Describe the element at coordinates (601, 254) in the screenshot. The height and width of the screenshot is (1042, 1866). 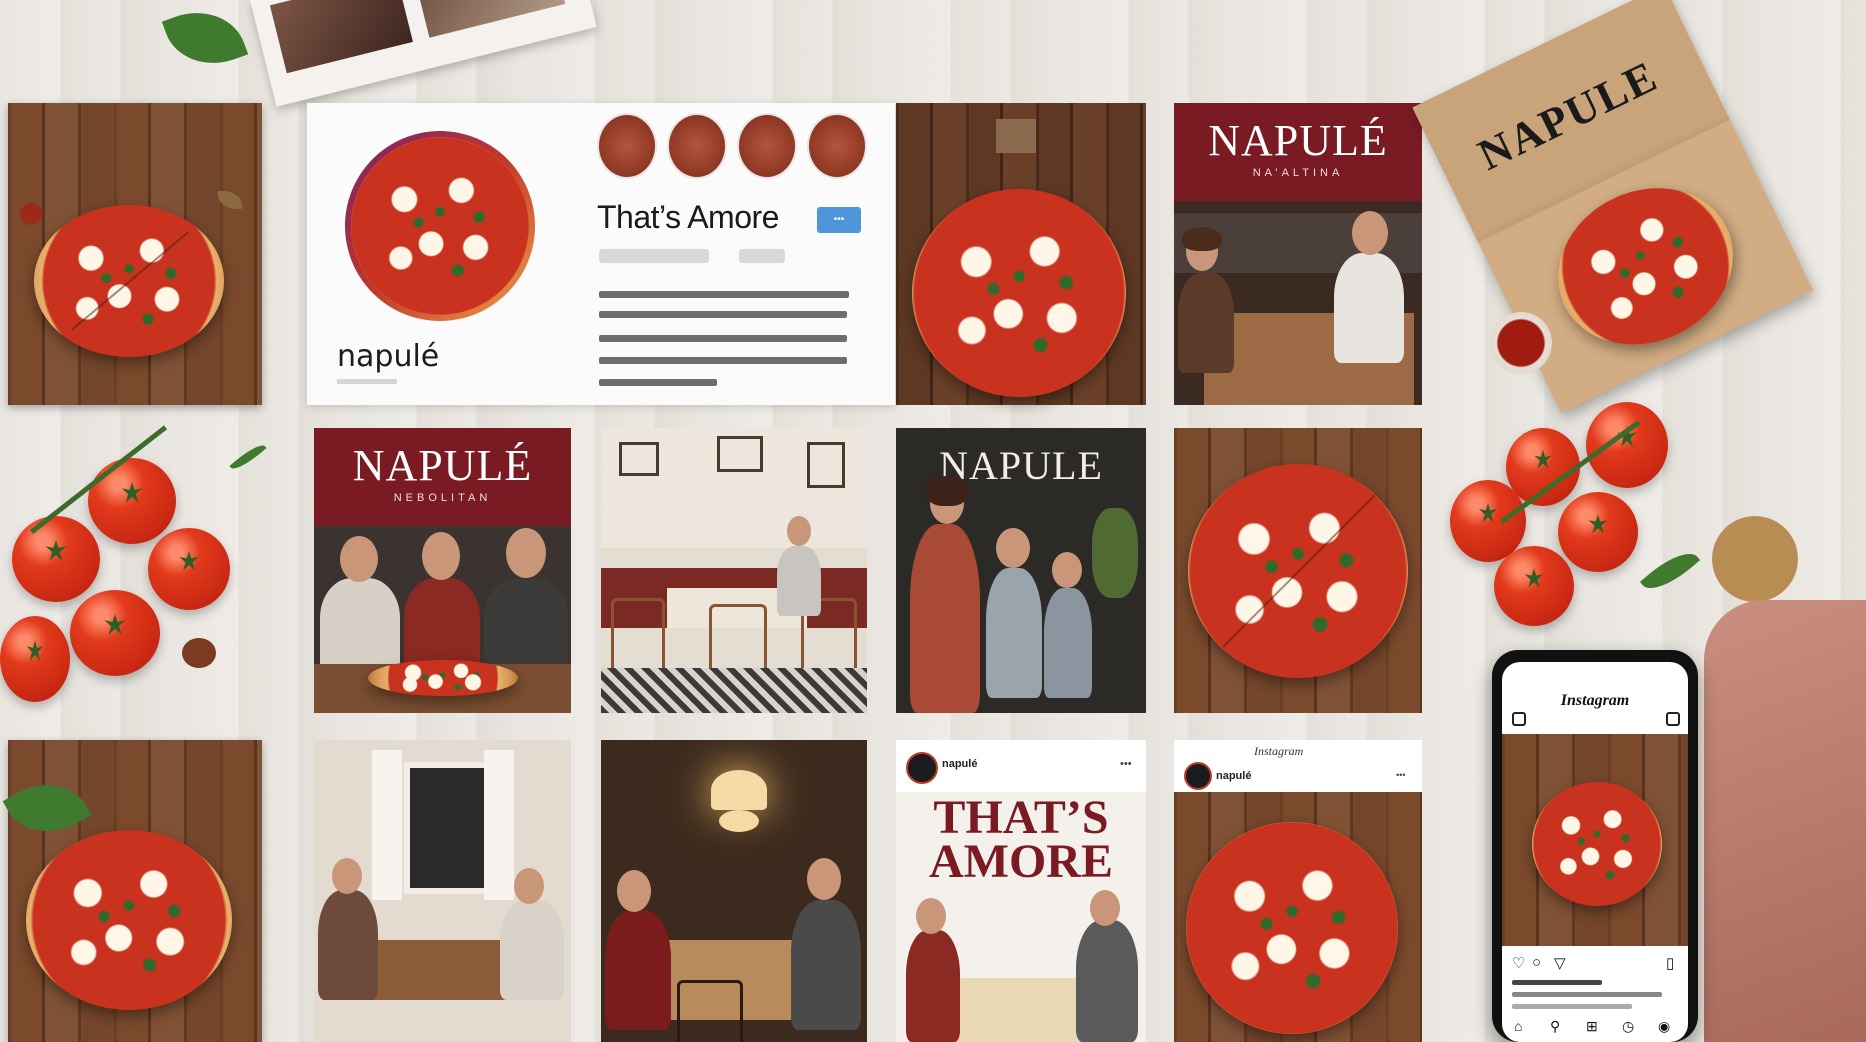
I see `profile-card: napulé That’s Amore •••` at that location.